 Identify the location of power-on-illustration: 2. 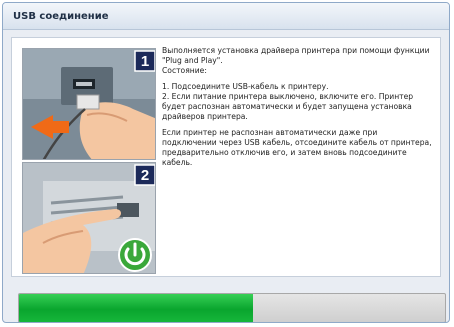
(89, 218).